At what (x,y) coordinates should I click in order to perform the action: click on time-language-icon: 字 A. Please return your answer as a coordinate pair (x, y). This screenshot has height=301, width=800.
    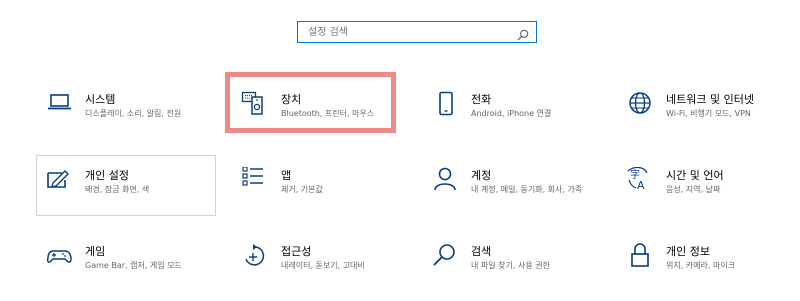
    Looking at the image, I should click on (641, 182).